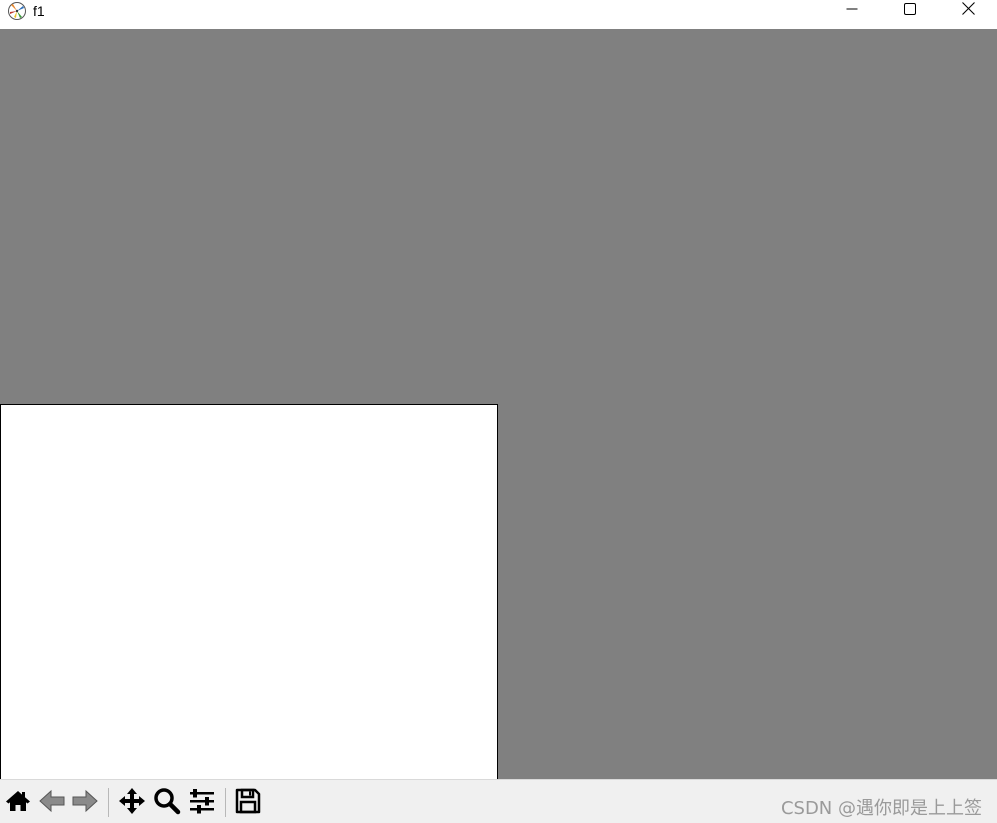 This screenshot has width=997, height=823. What do you see at coordinates (498, 14) in the screenshot?
I see `title-bar: f1` at bounding box center [498, 14].